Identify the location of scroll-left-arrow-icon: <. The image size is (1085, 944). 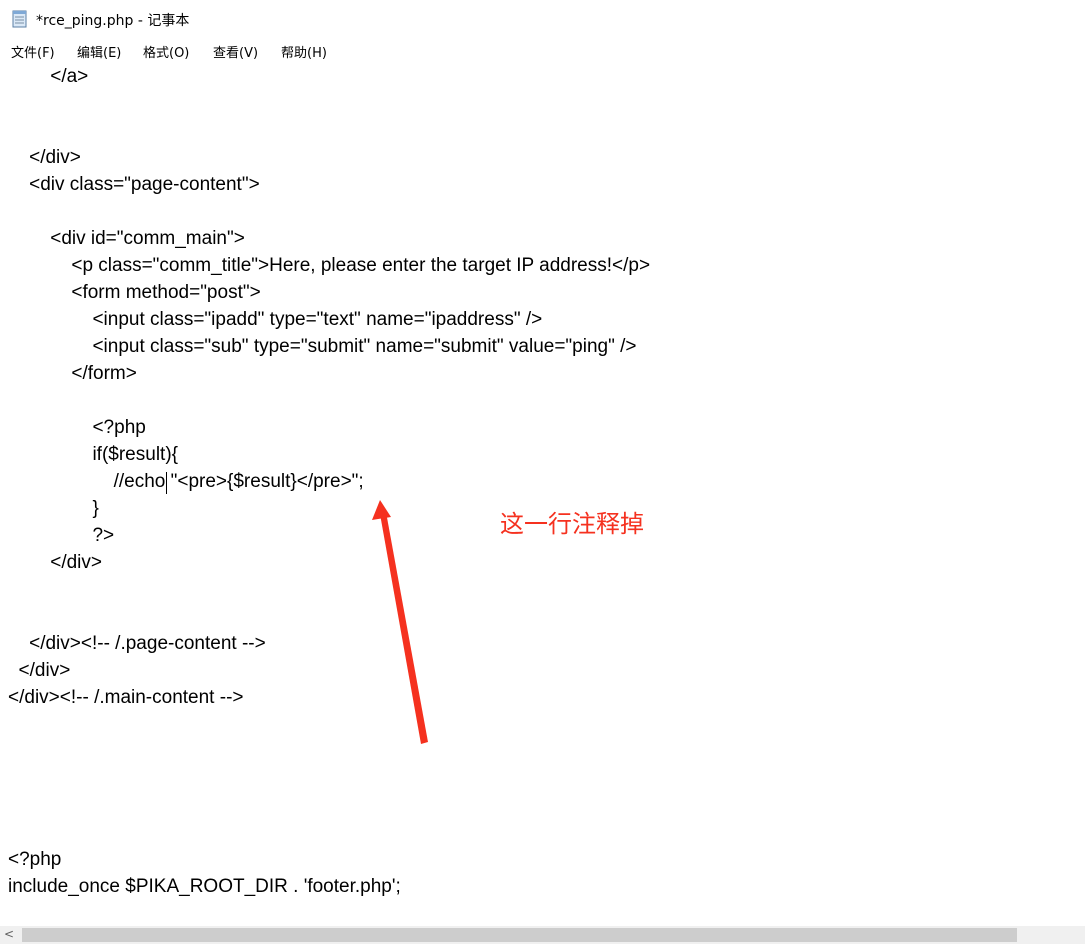
(9, 934).